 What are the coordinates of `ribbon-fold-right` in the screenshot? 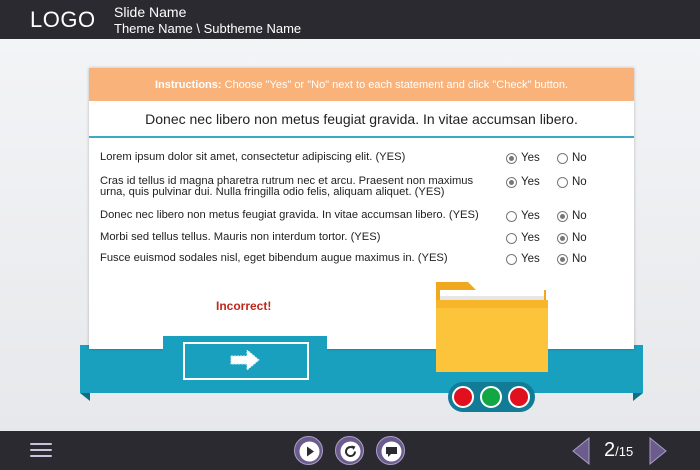 It's located at (638, 397).